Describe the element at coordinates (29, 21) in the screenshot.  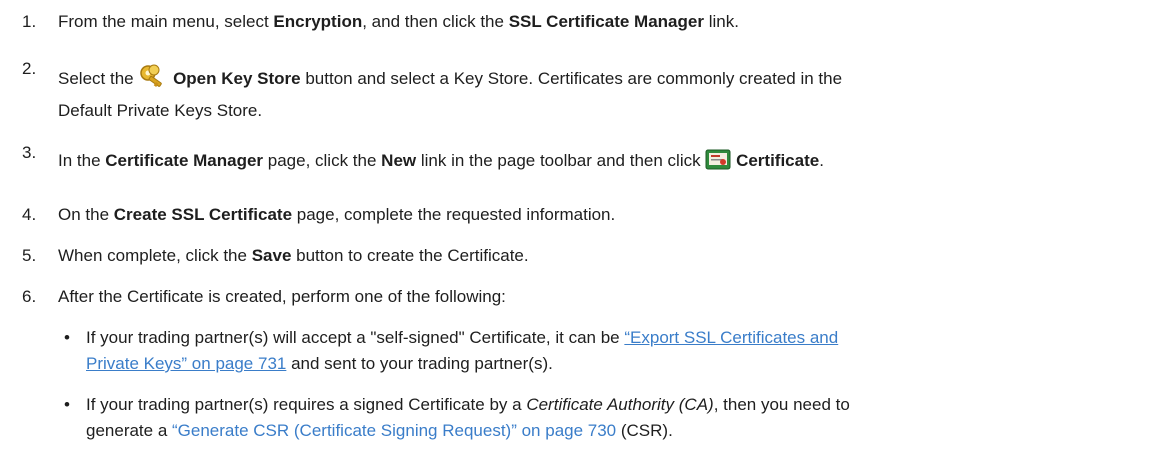
I see `step-number: 1.` at that location.